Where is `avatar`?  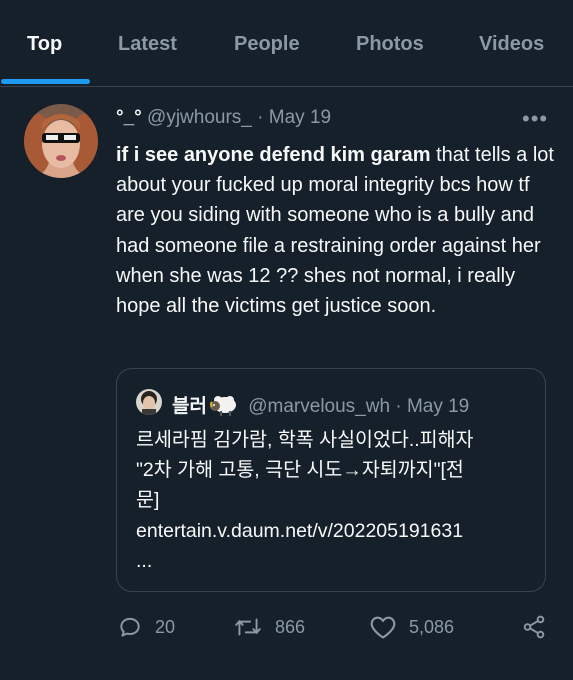
avatar is located at coordinates (61, 141).